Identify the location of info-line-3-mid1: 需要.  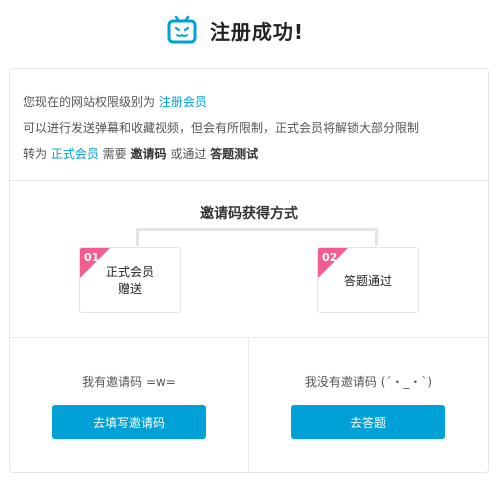
(114, 154).